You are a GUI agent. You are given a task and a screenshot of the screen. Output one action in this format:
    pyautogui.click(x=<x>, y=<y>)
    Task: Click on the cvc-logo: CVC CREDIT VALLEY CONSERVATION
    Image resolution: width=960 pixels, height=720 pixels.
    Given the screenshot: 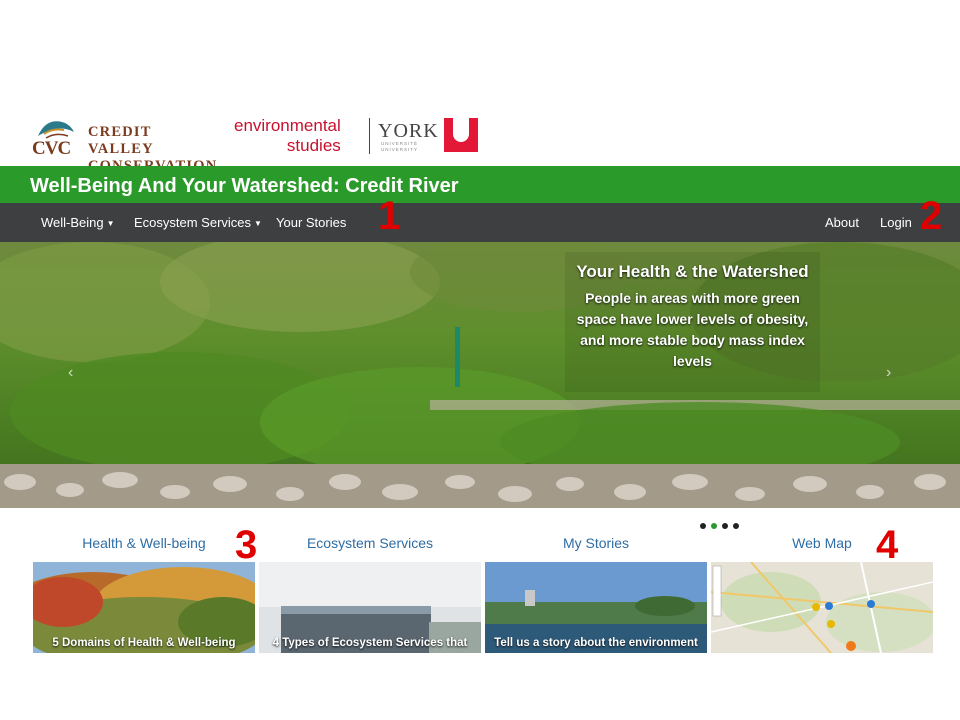 What is the action you would take?
    pyautogui.click(x=124, y=144)
    